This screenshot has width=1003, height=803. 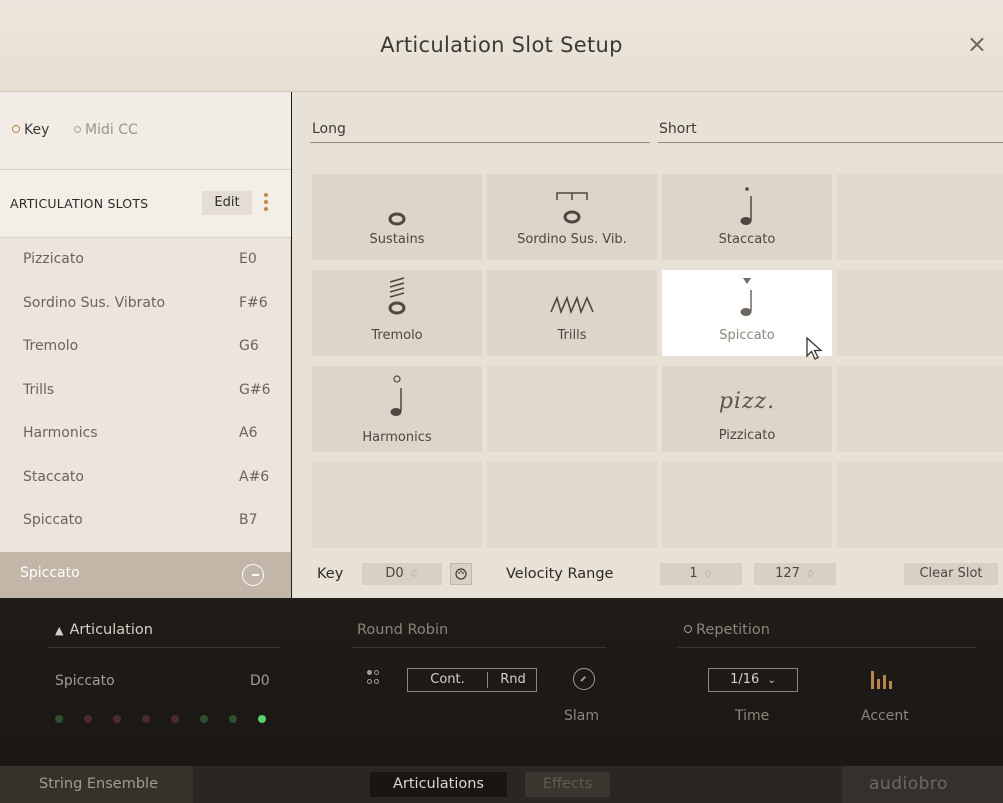 I want to click on slot-key: A6, so click(x=248, y=433).